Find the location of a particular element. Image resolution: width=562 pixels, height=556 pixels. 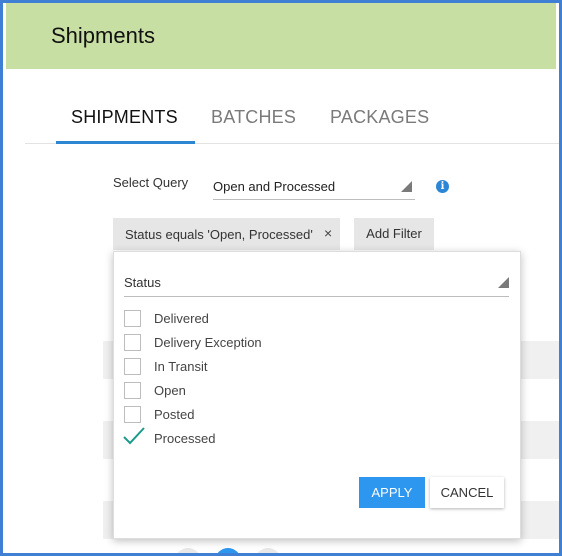

tab-shipments: SHIPMENTS is located at coordinates (124, 117).